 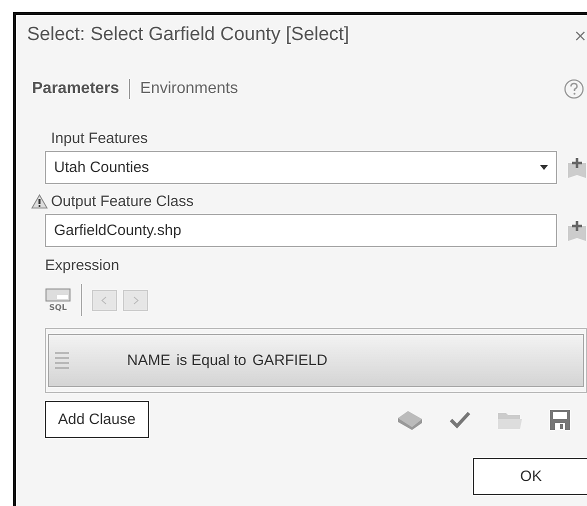 I want to click on eraser-icon, so click(x=410, y=419).